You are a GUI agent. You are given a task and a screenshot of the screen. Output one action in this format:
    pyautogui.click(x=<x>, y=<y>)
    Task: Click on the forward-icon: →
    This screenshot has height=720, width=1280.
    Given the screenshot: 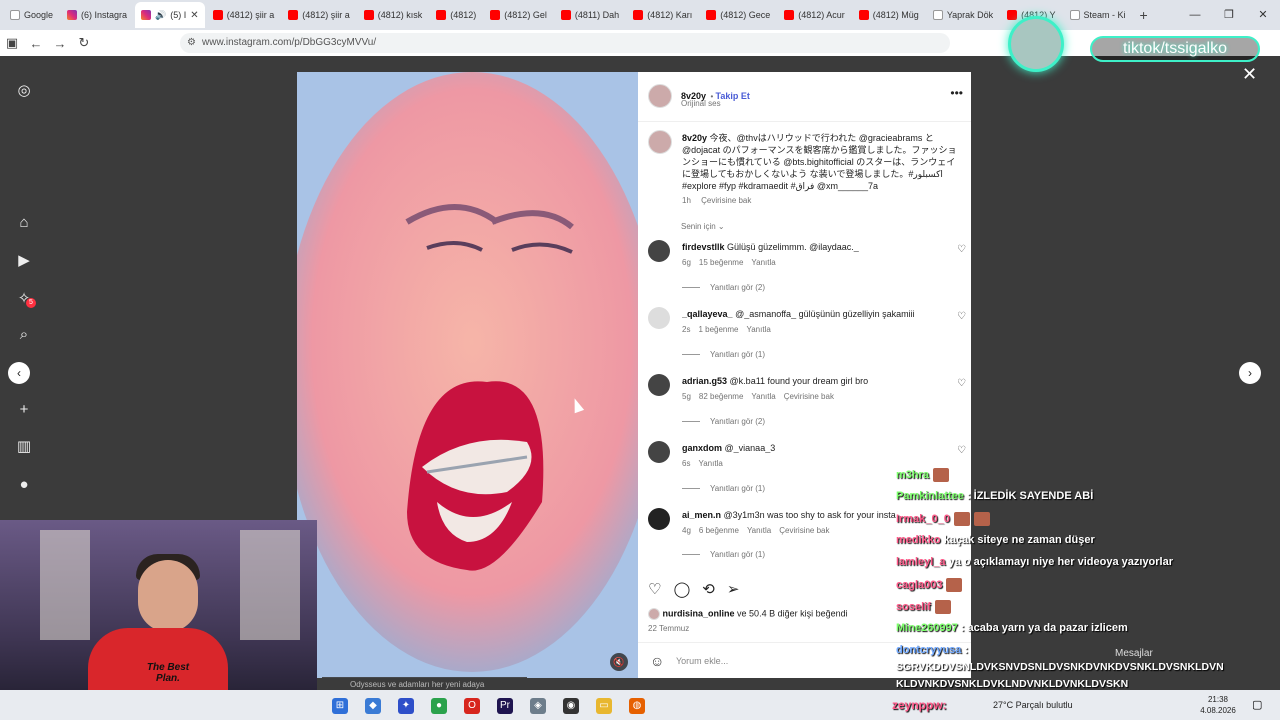 What is the action you would take?
    pyautogui.click(x=60, y=43)
    